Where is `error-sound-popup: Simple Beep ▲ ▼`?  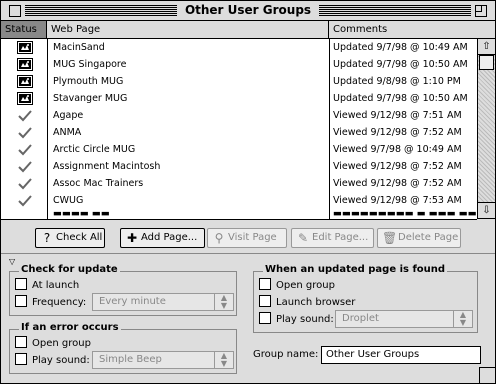
error-sound-popup: Simple Beep ▲ ▼ is located at coordinates (163, 360).